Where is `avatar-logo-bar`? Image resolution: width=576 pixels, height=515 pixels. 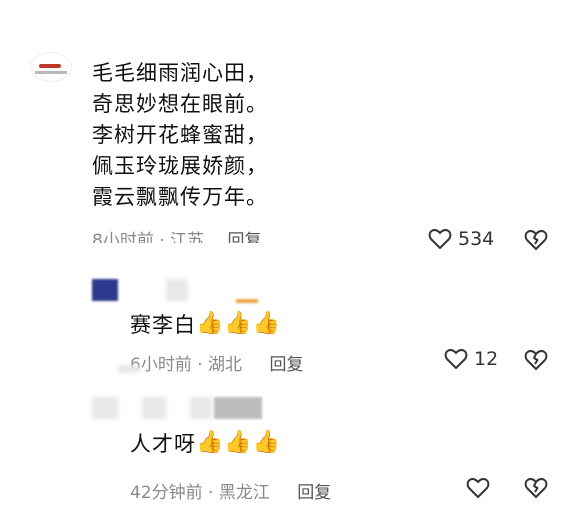
avatar-logo-bar is located at coordinates (50, 66).